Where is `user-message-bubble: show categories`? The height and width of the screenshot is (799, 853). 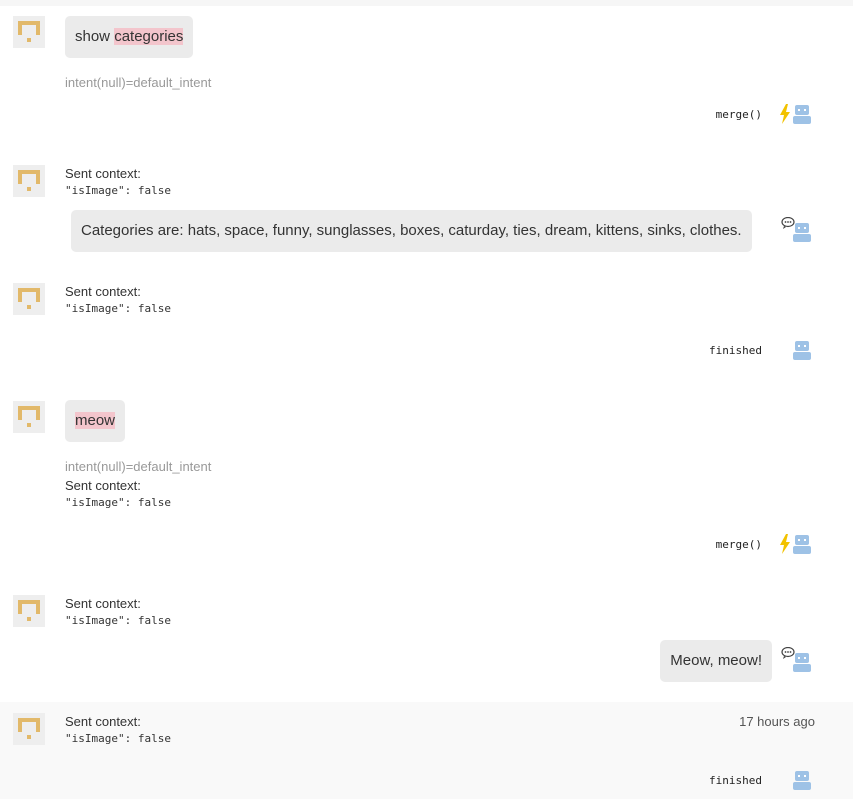
user-message-bubble: show categories is located at coordinates (129, 37).